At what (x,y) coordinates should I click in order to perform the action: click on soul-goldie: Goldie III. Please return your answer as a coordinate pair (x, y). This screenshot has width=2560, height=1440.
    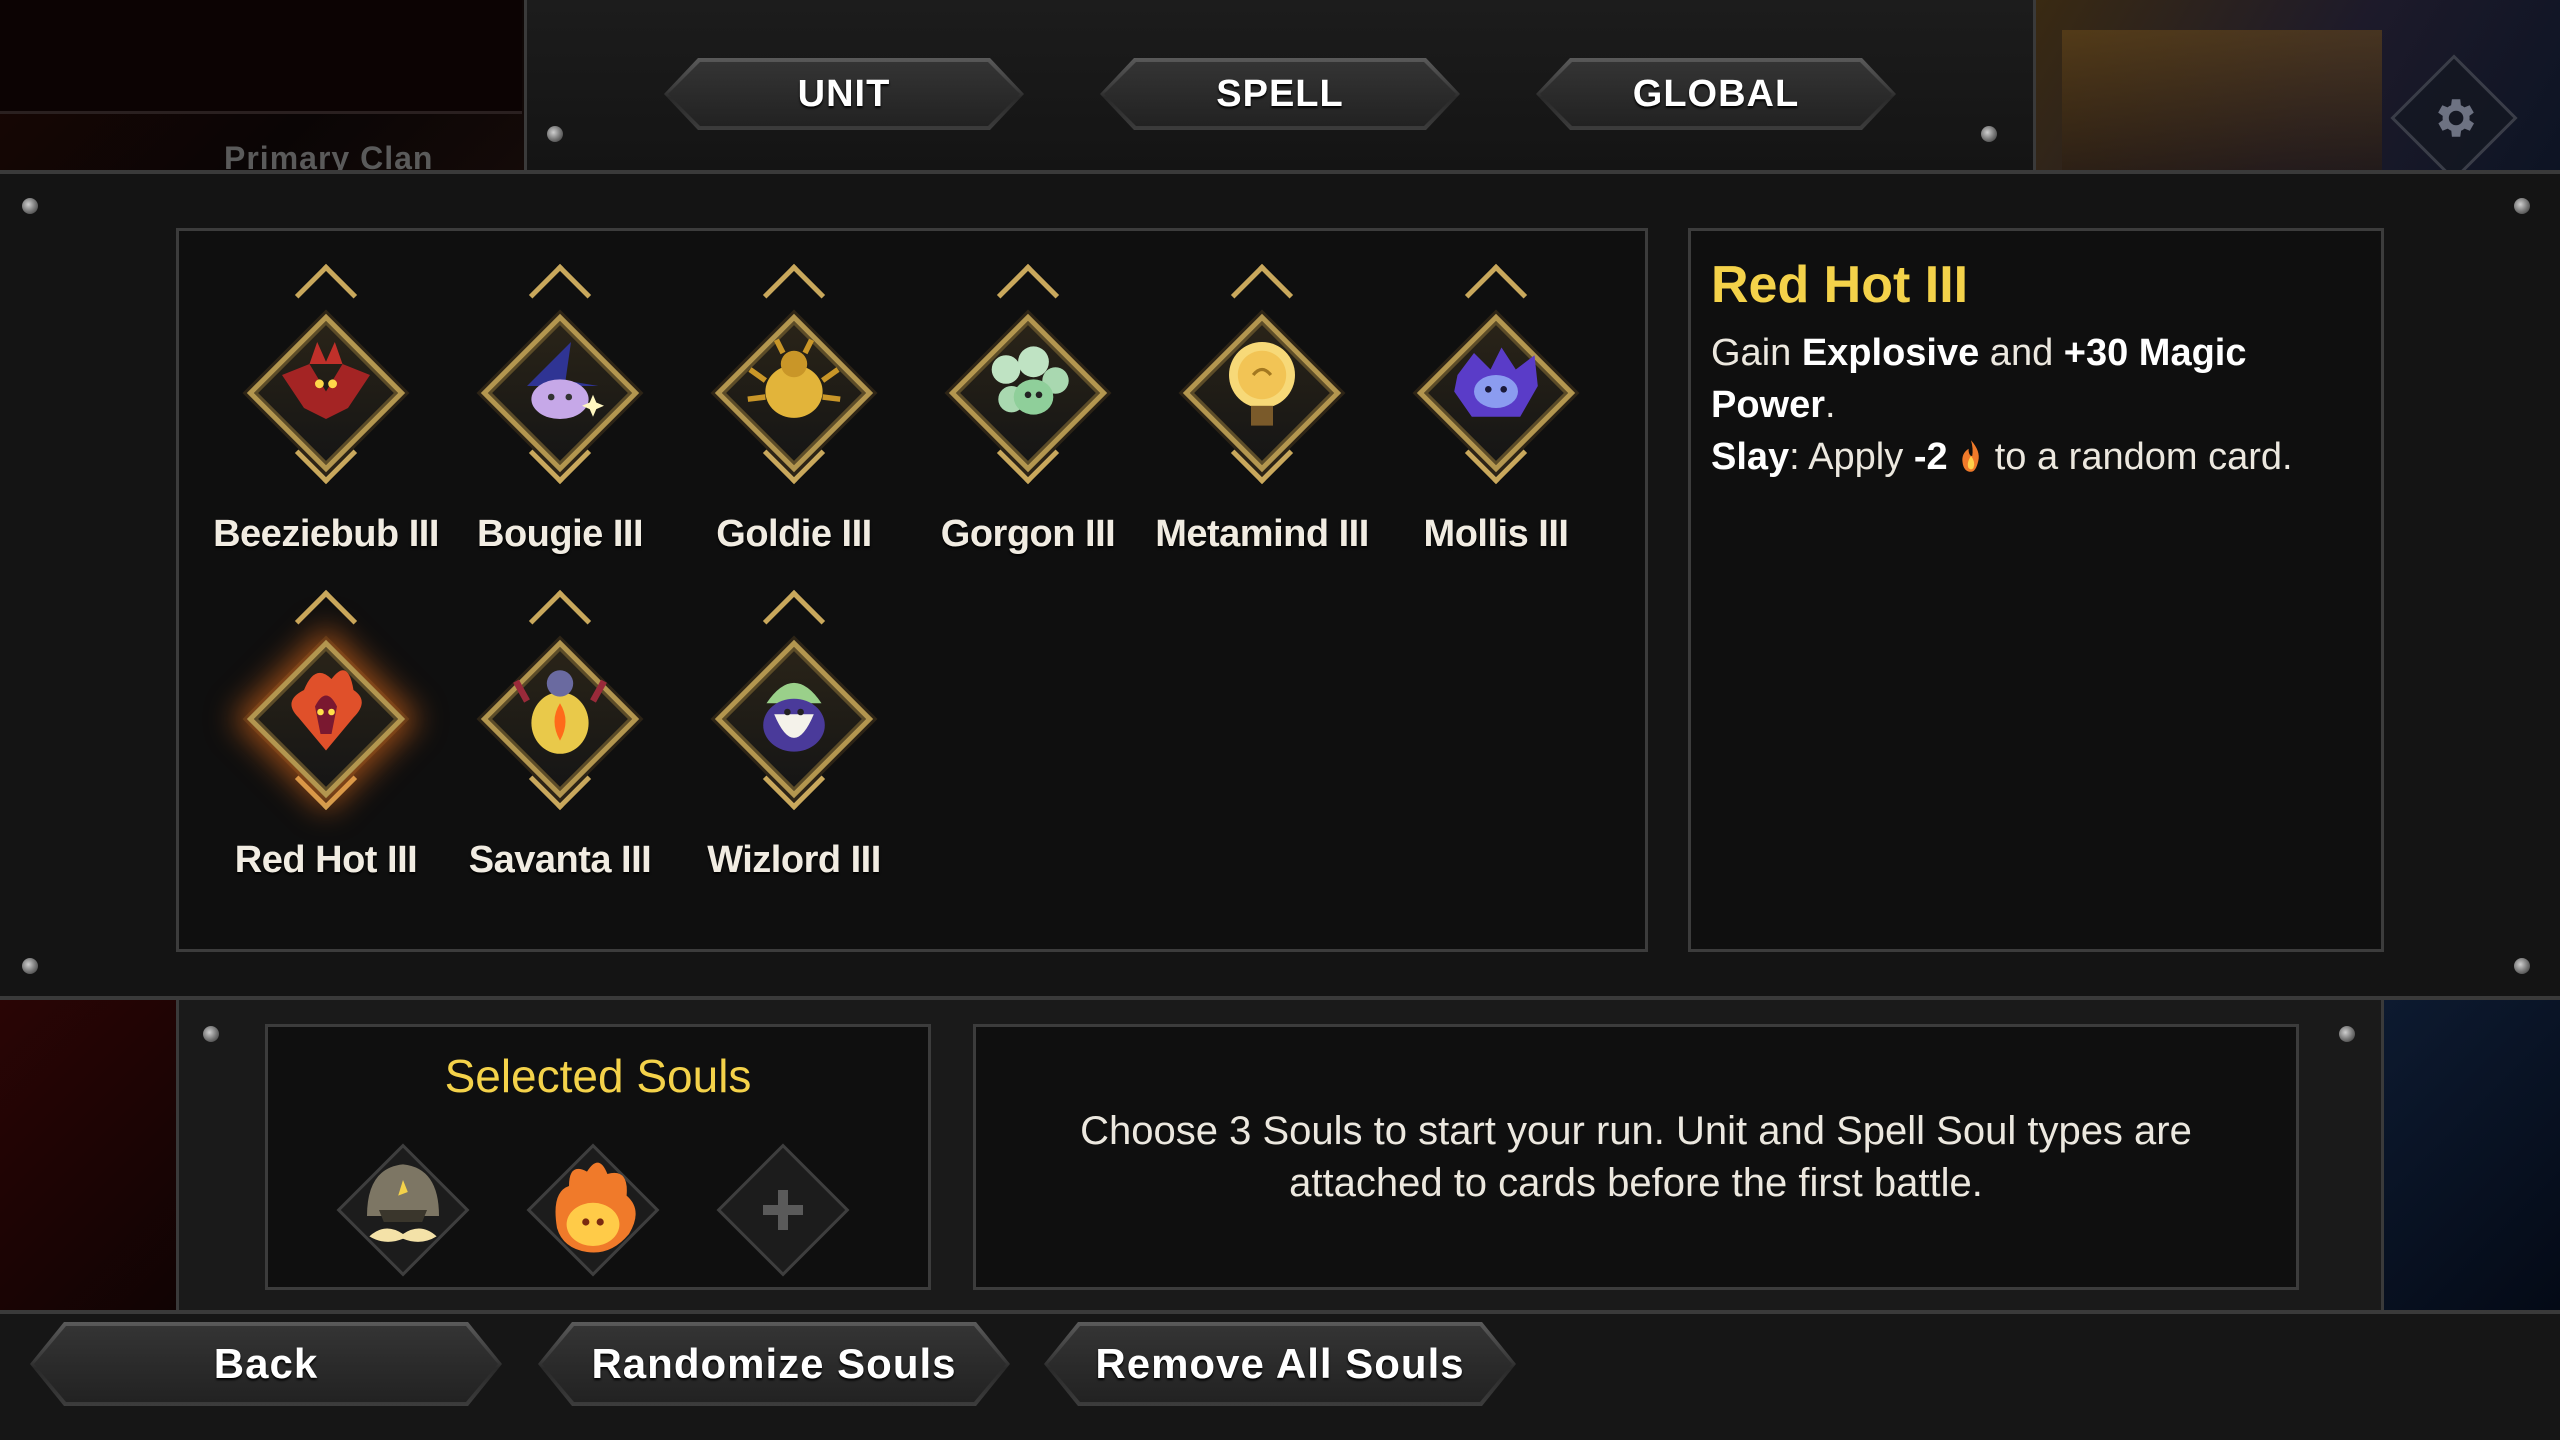
    Looking at the image, I should click on (794, 422).